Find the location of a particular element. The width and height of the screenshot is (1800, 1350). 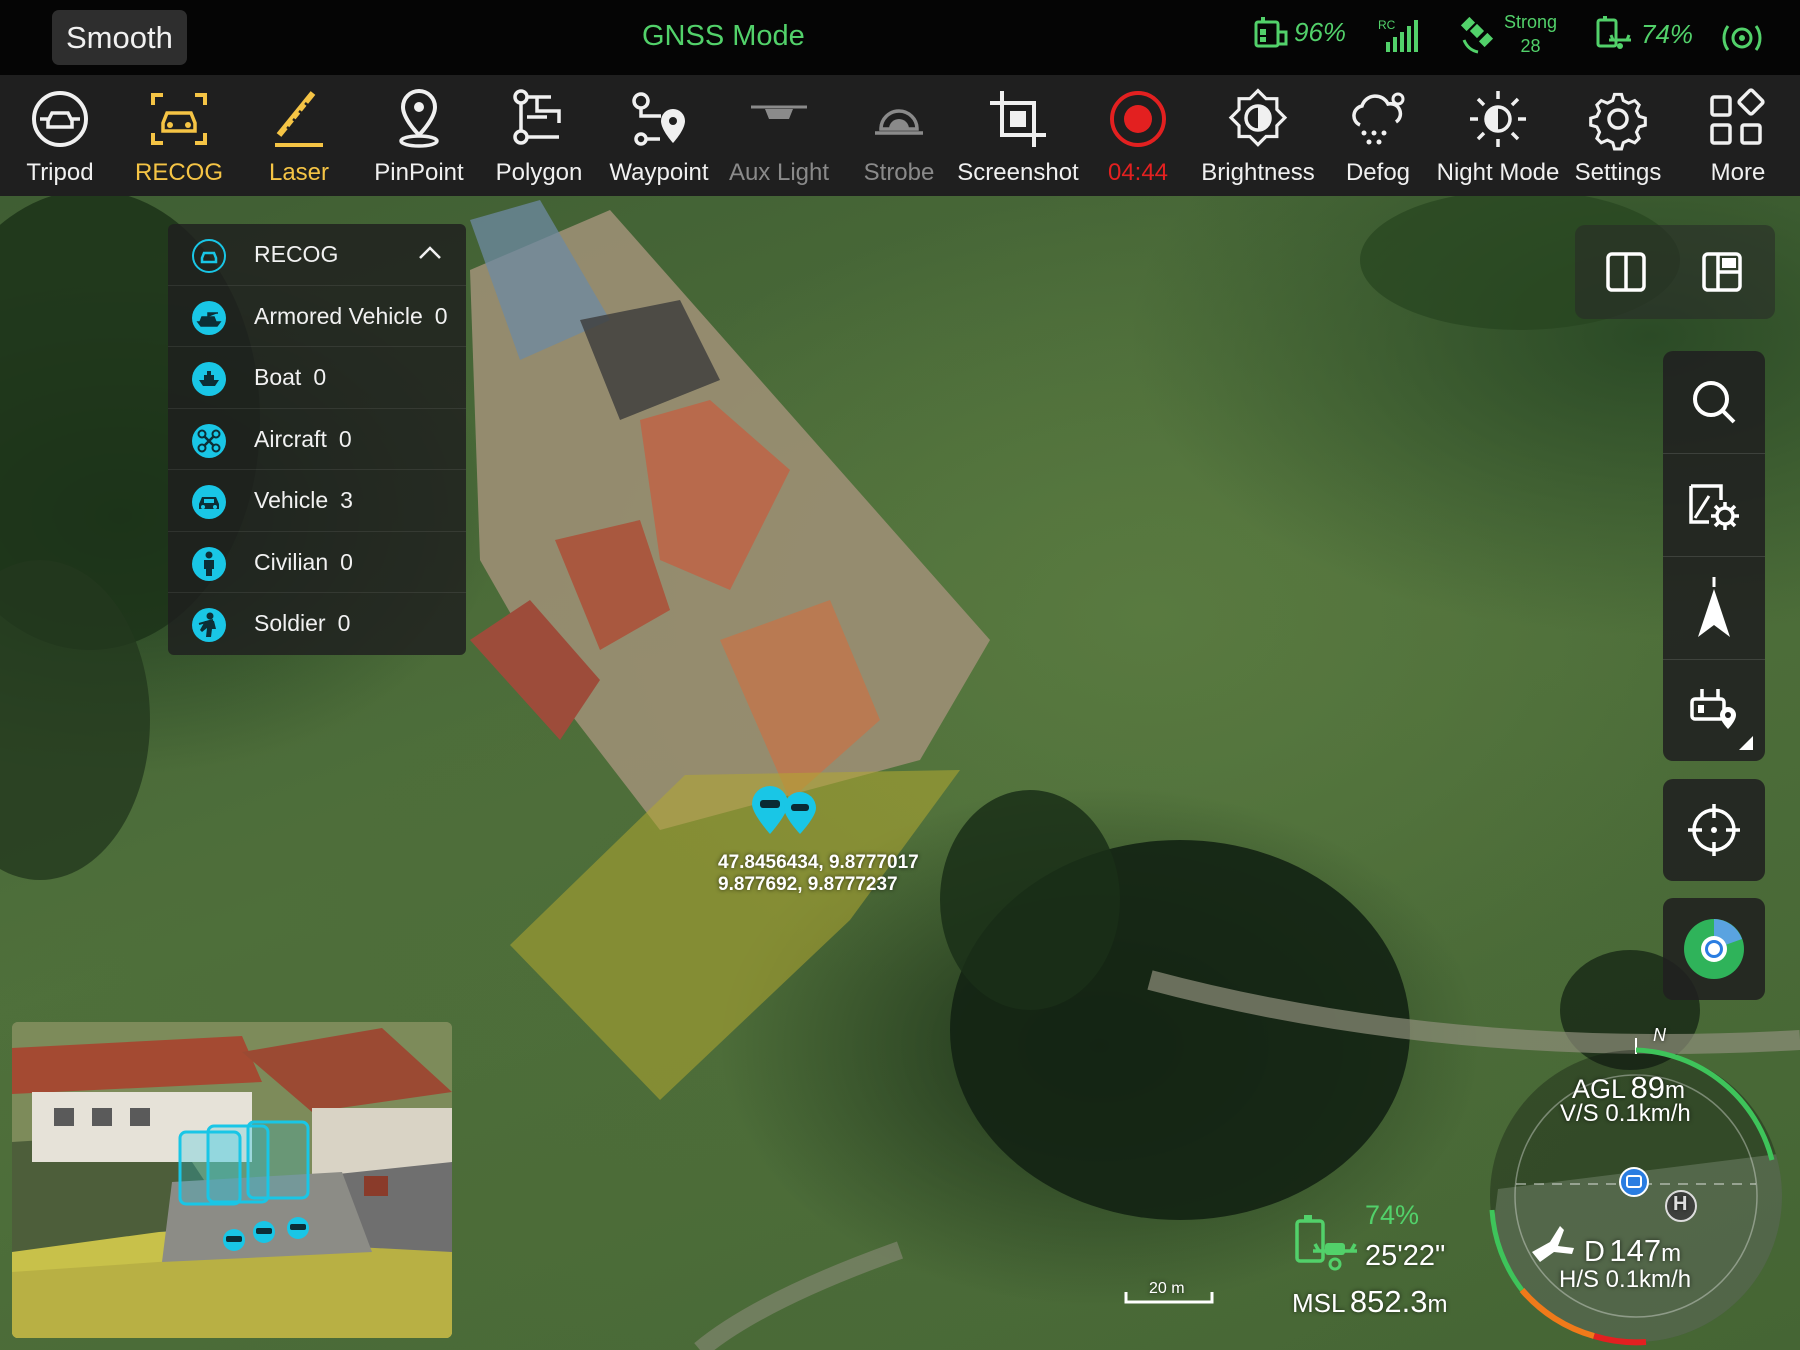

search-icon is located at coordinates (1714, 402).